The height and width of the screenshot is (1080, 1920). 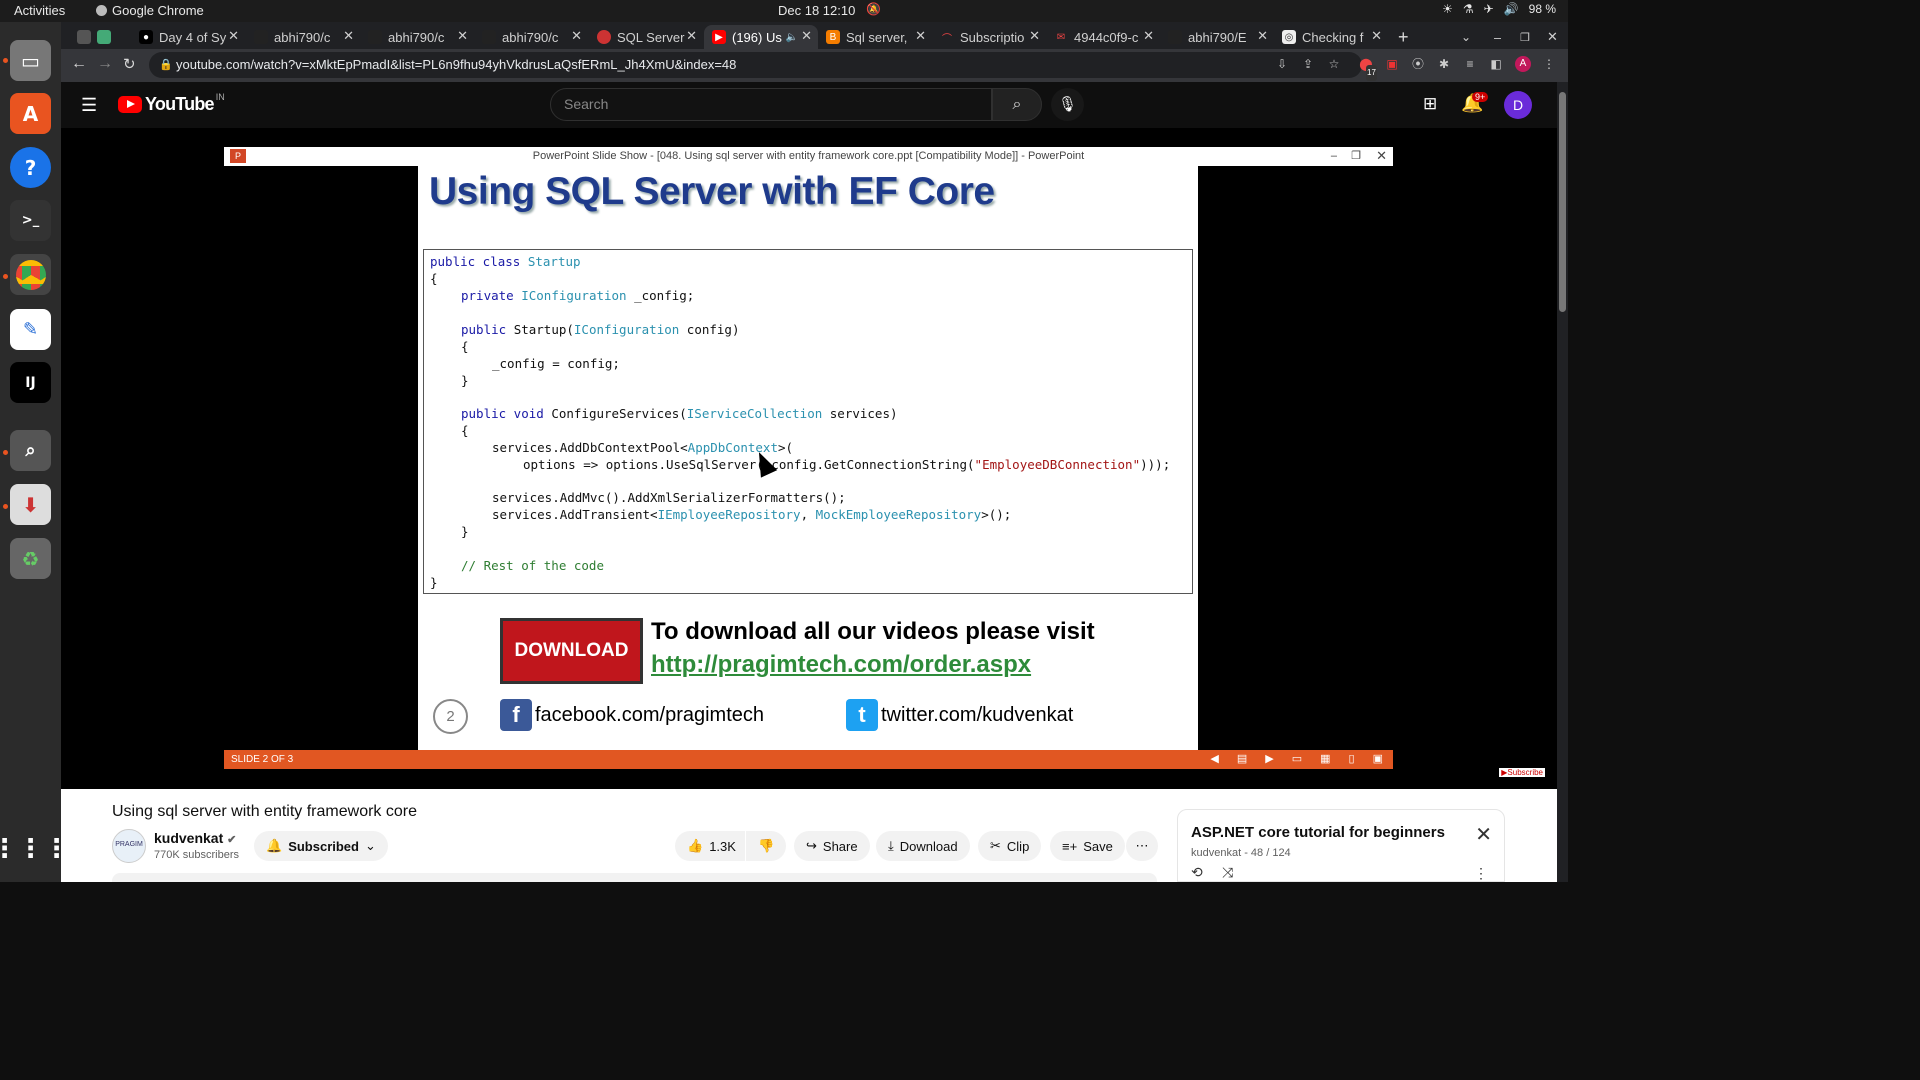 What do you see at coordinates (30, 113) in the screenshot?
I see `software-center-icon: A` at bounding box center [30, 113].